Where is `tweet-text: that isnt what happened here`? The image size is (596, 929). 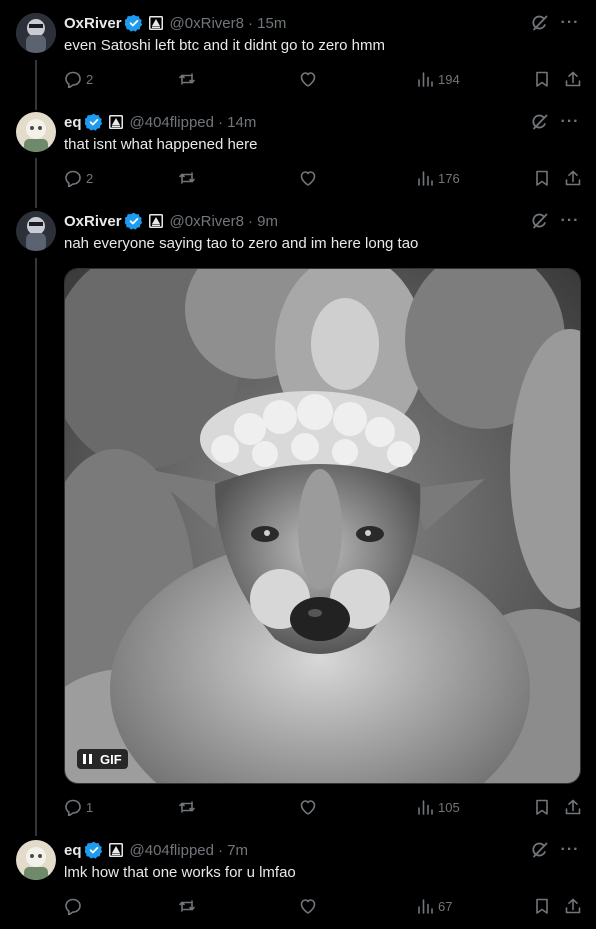
tweet-text: that isnt what happened here is located at coordinates (161, 144).